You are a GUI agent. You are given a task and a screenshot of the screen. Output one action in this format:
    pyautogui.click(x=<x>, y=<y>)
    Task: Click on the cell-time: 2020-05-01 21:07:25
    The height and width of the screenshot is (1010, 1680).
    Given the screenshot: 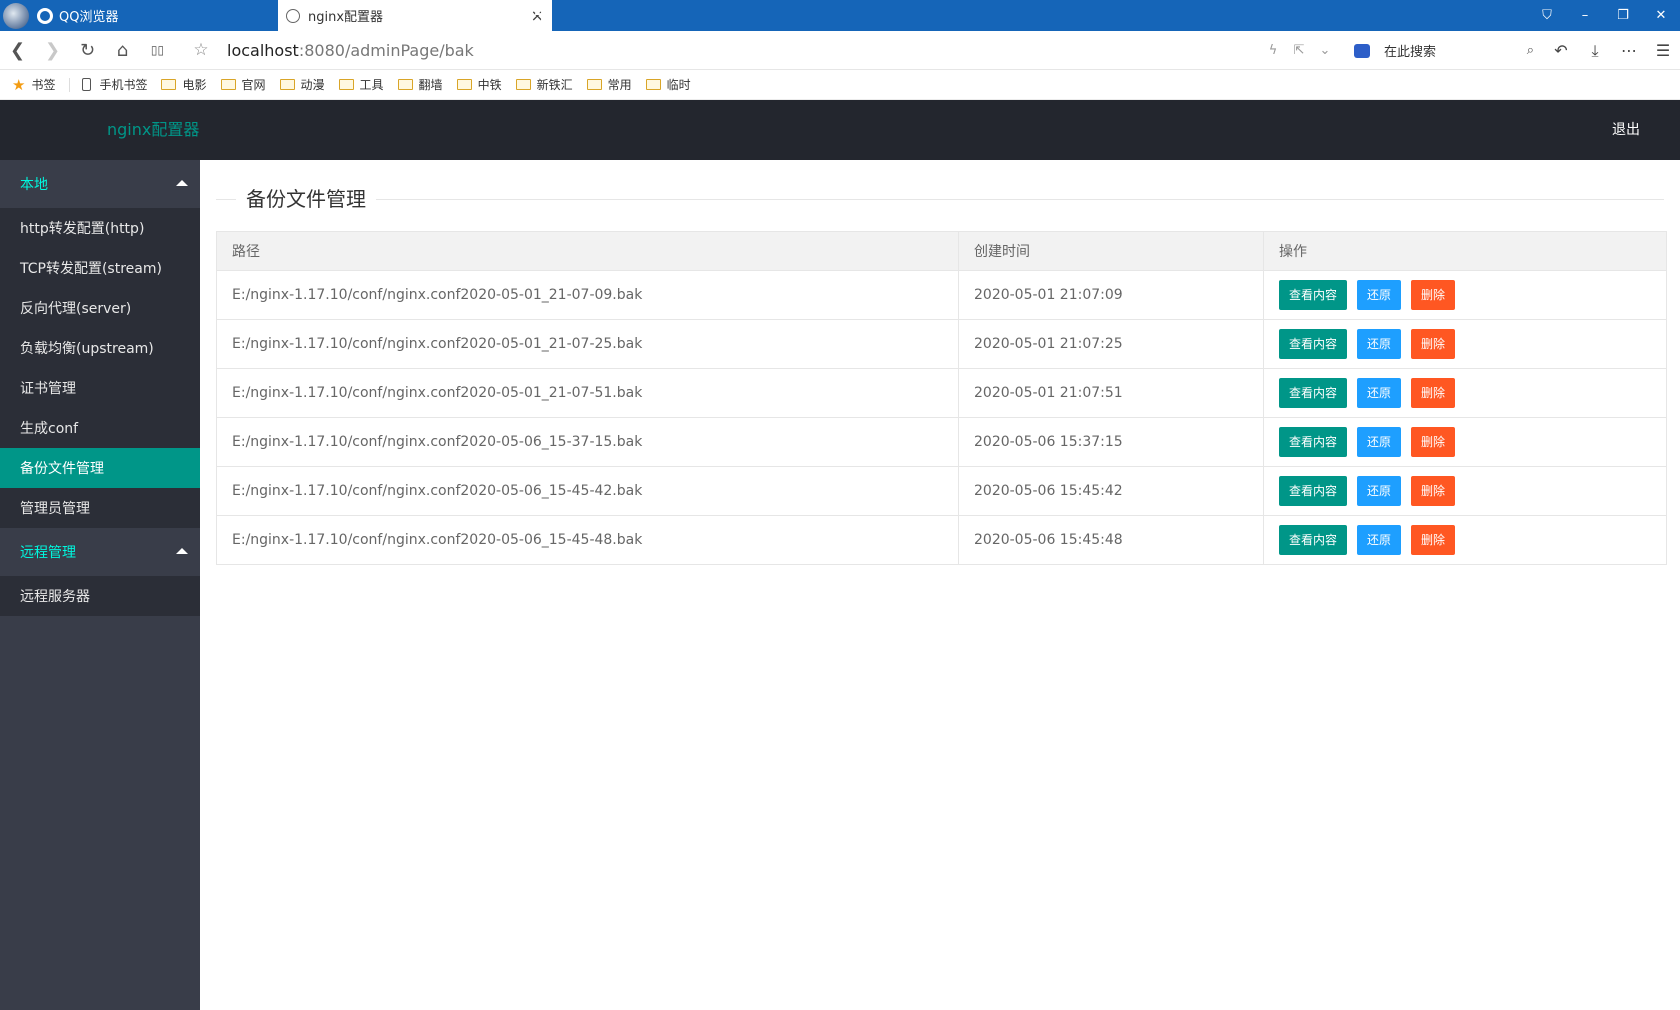 What is the action you would take?
    pyautogui.click(x=1111, y=344)
    